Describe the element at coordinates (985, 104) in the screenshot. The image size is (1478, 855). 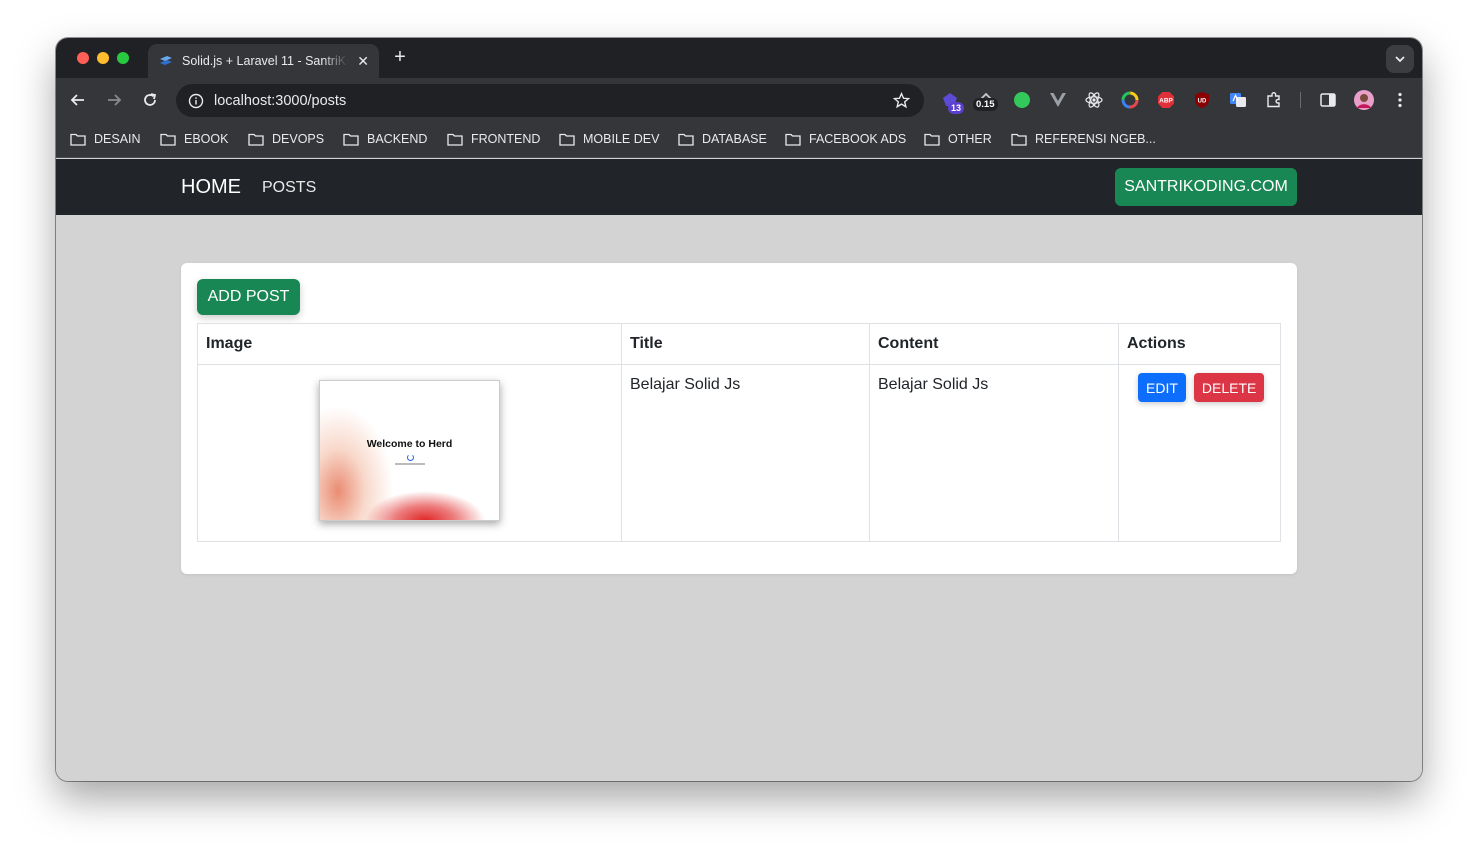
I see `extension-value-badge: 0.15` at that location.